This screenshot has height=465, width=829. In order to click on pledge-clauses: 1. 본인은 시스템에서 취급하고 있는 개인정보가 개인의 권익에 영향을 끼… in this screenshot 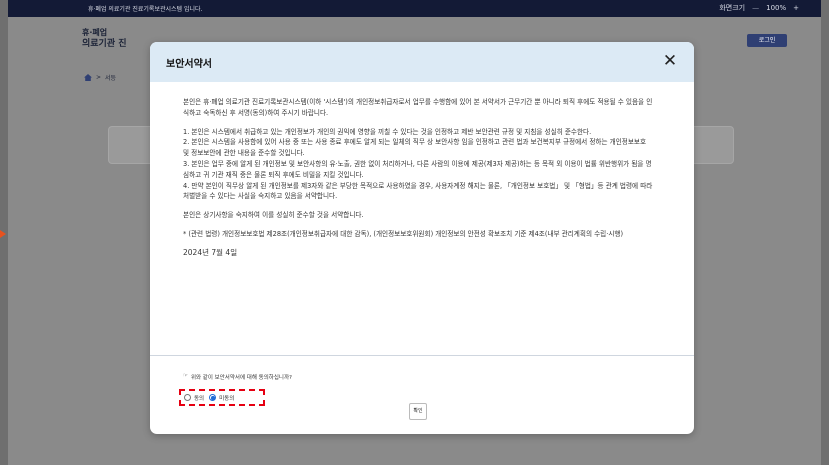, I will do `click(418, 164)`.